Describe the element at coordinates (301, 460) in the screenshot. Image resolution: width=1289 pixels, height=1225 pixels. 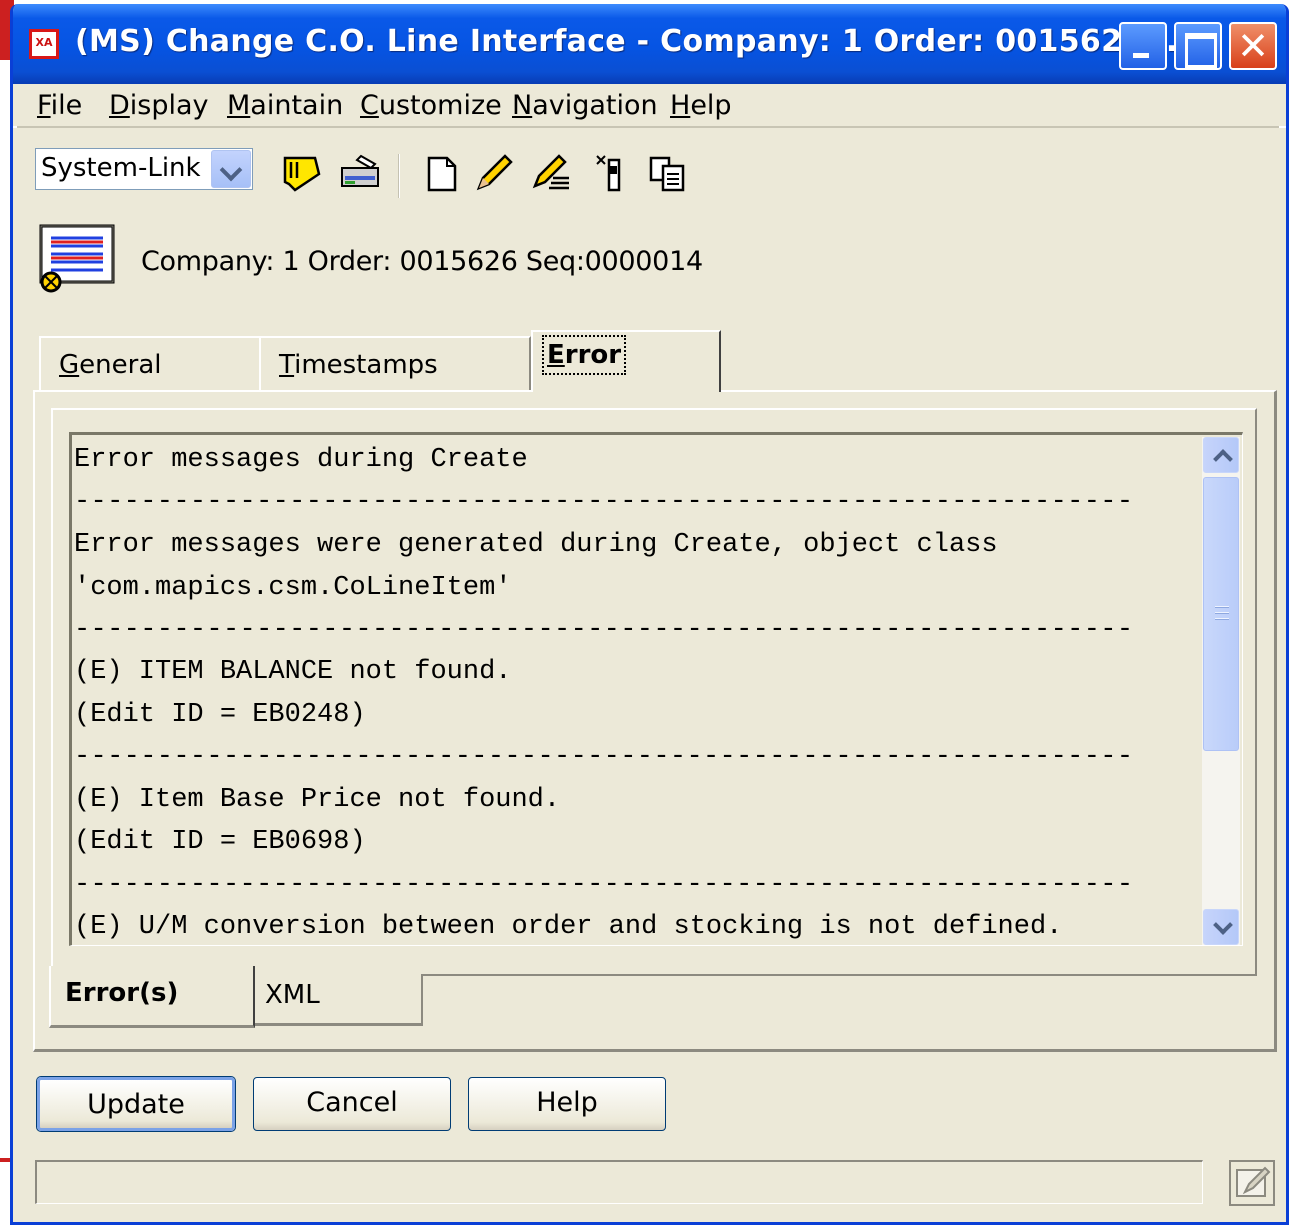
I see `error-line: Error messages during Create` at that location.